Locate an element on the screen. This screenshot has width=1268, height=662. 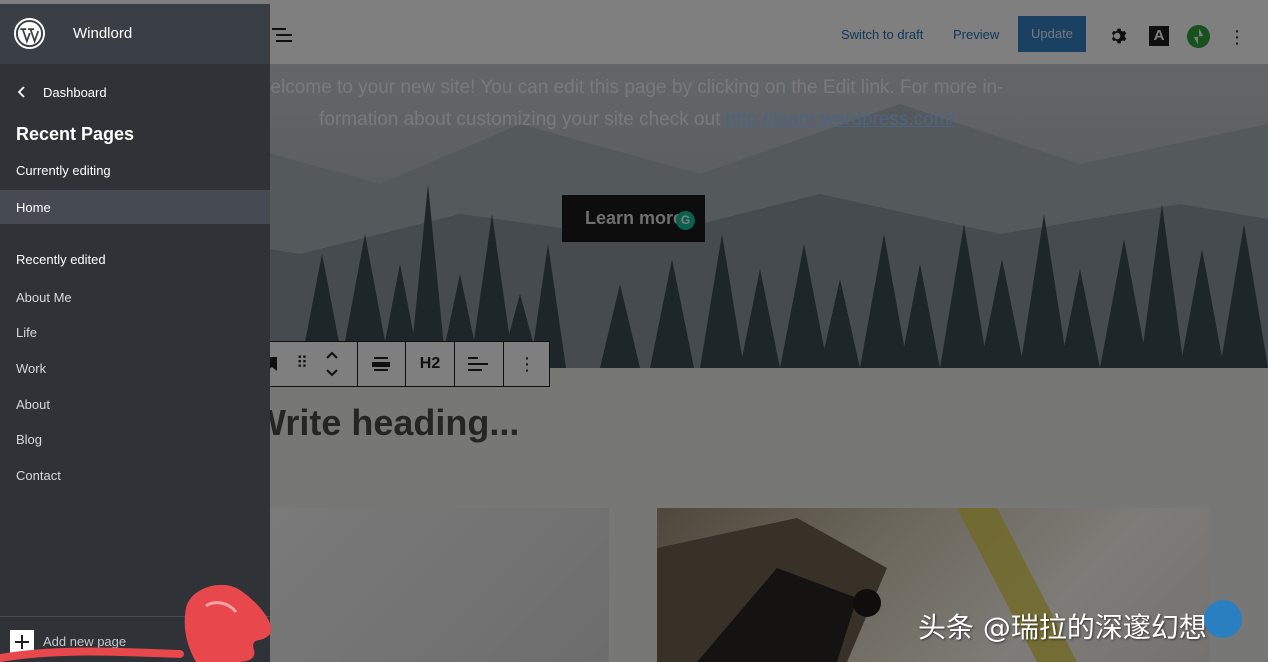
sidebar-item-work: Work is located at coordinates (31, 368).